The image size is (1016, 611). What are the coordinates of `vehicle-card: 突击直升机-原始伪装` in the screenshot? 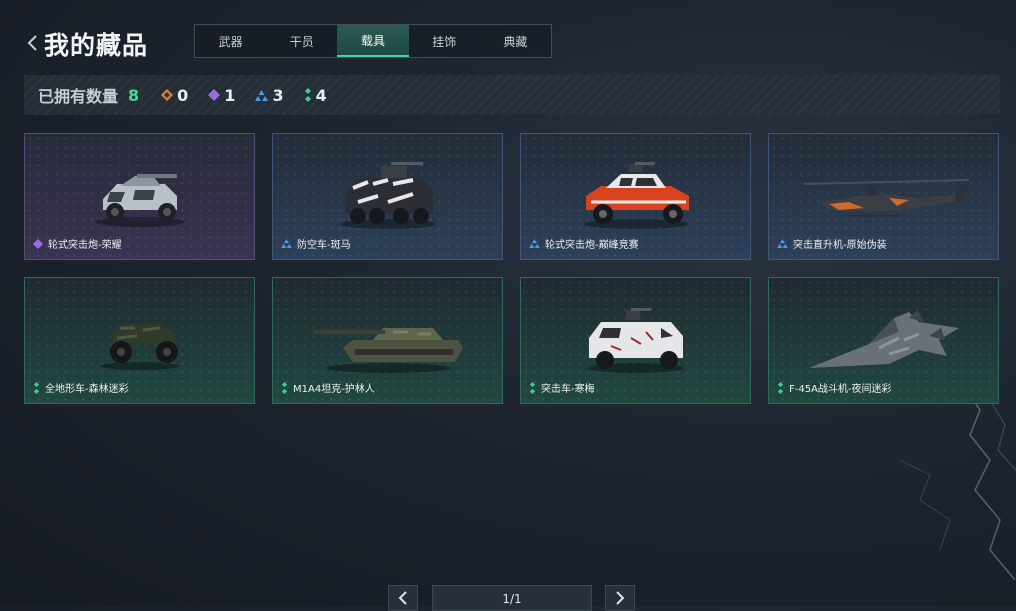 It's located at (883, 196).